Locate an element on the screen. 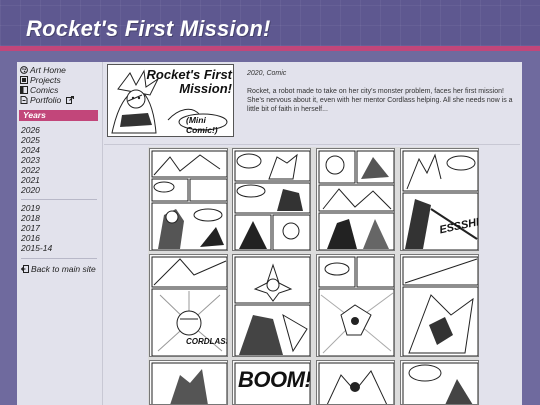  year-link: 2024 is located at coordinates (30, 150).